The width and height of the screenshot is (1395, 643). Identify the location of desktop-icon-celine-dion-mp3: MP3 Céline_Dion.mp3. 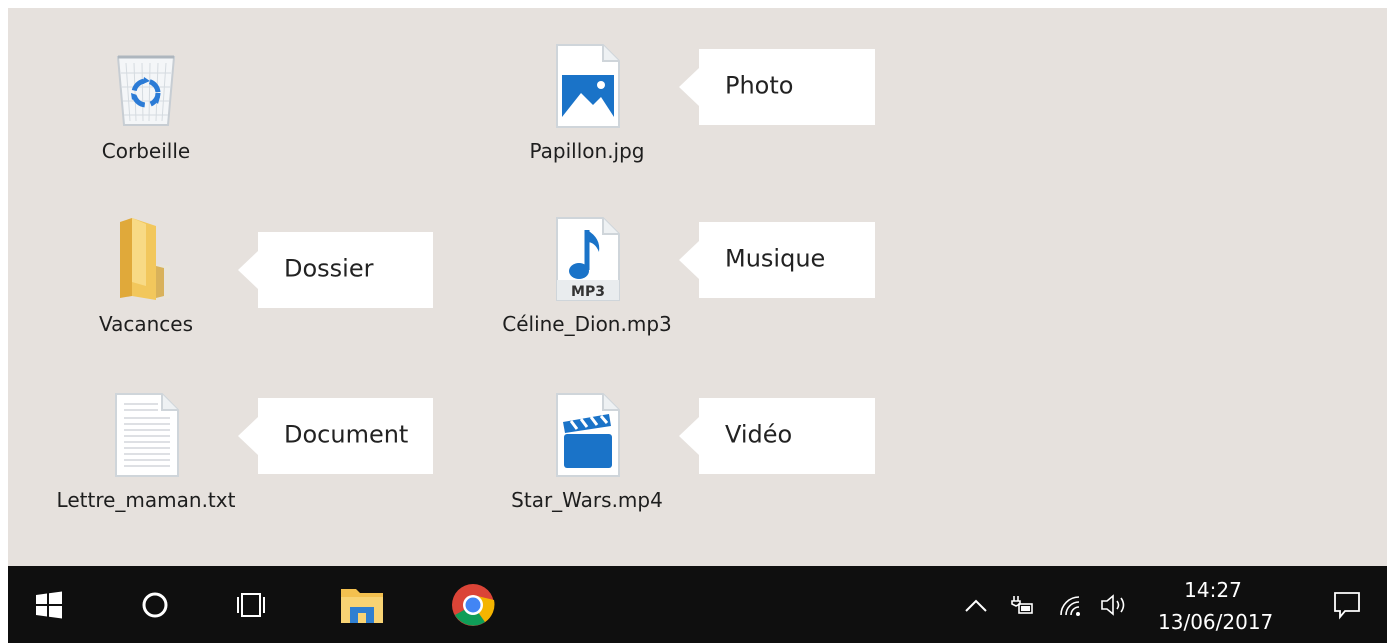
(587, 281).